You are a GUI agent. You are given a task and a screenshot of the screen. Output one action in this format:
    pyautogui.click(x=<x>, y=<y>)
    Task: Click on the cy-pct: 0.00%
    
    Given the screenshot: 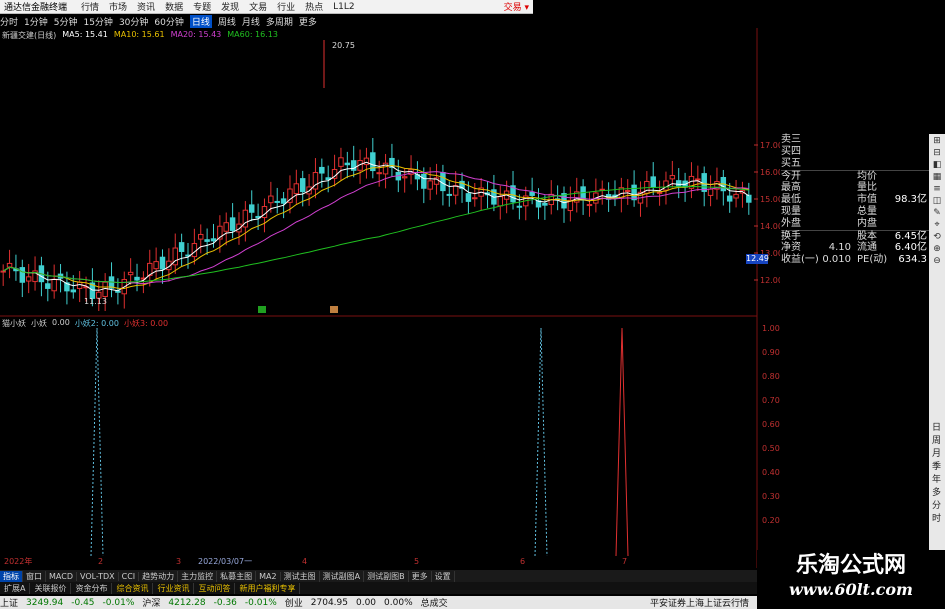 What is the action you would take?
    pyautogui.click(x=398, y=602)
    